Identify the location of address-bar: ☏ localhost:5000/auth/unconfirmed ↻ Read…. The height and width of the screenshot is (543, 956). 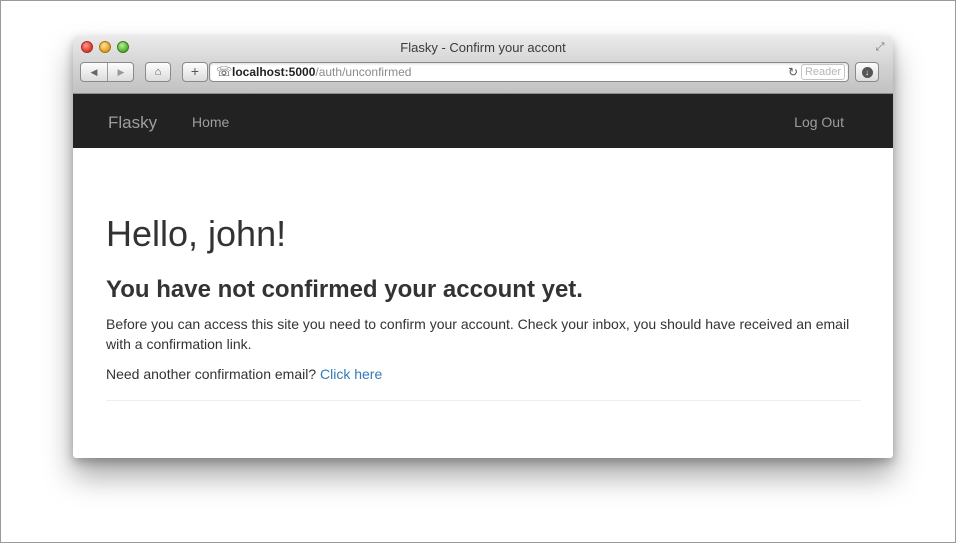
(529, 72).